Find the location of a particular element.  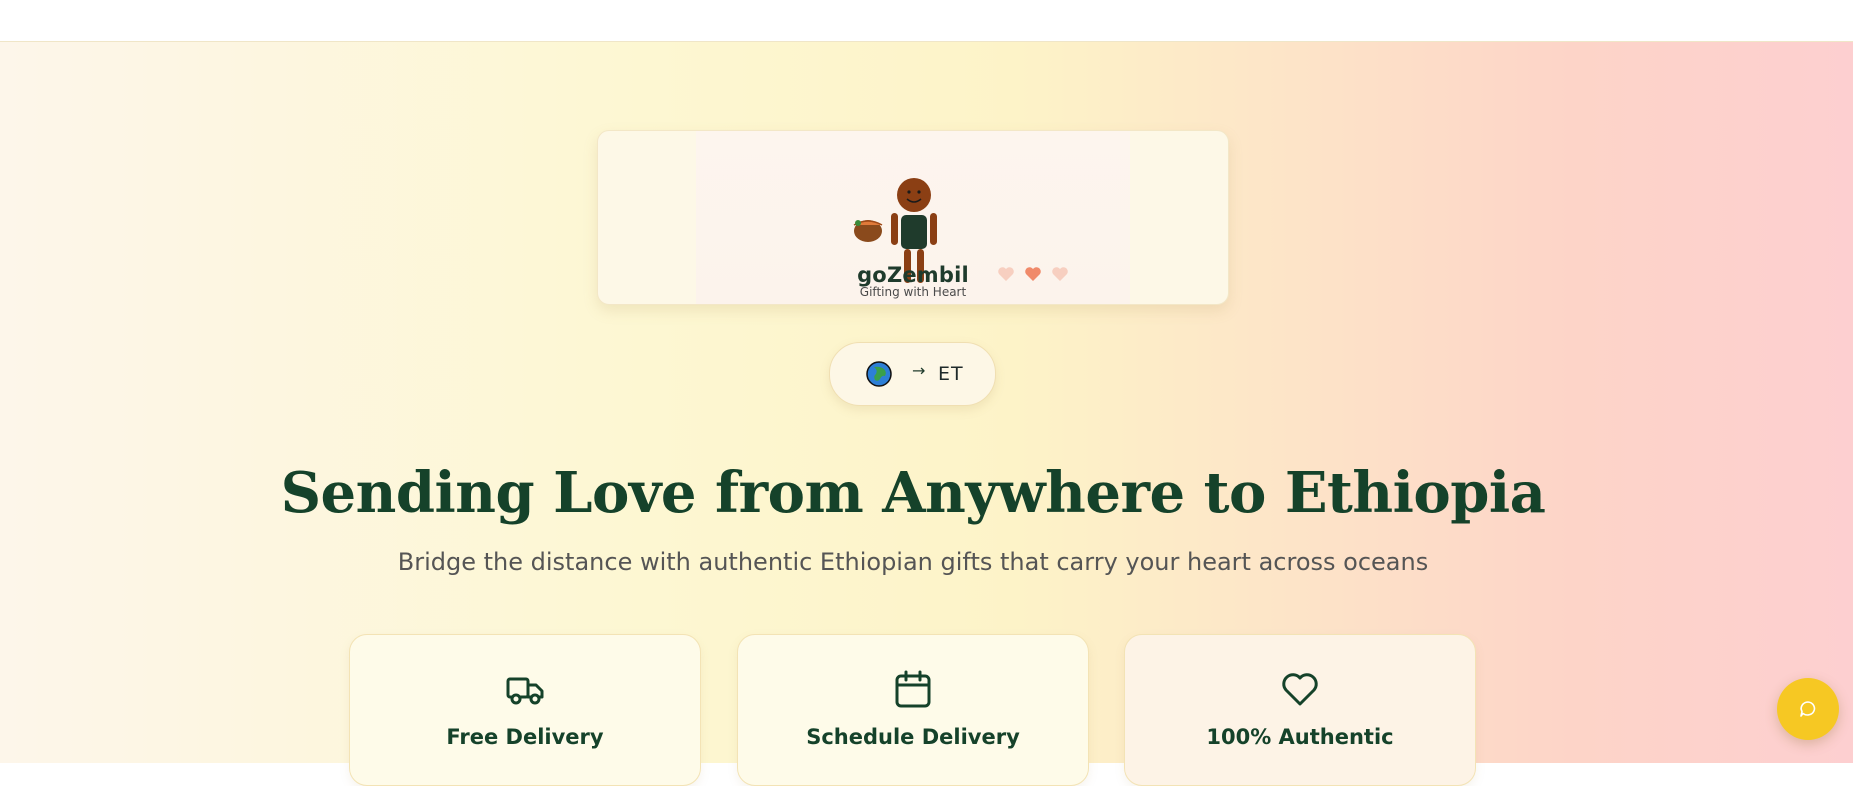

arrow-icon: → is located at coordinates (919, 370).